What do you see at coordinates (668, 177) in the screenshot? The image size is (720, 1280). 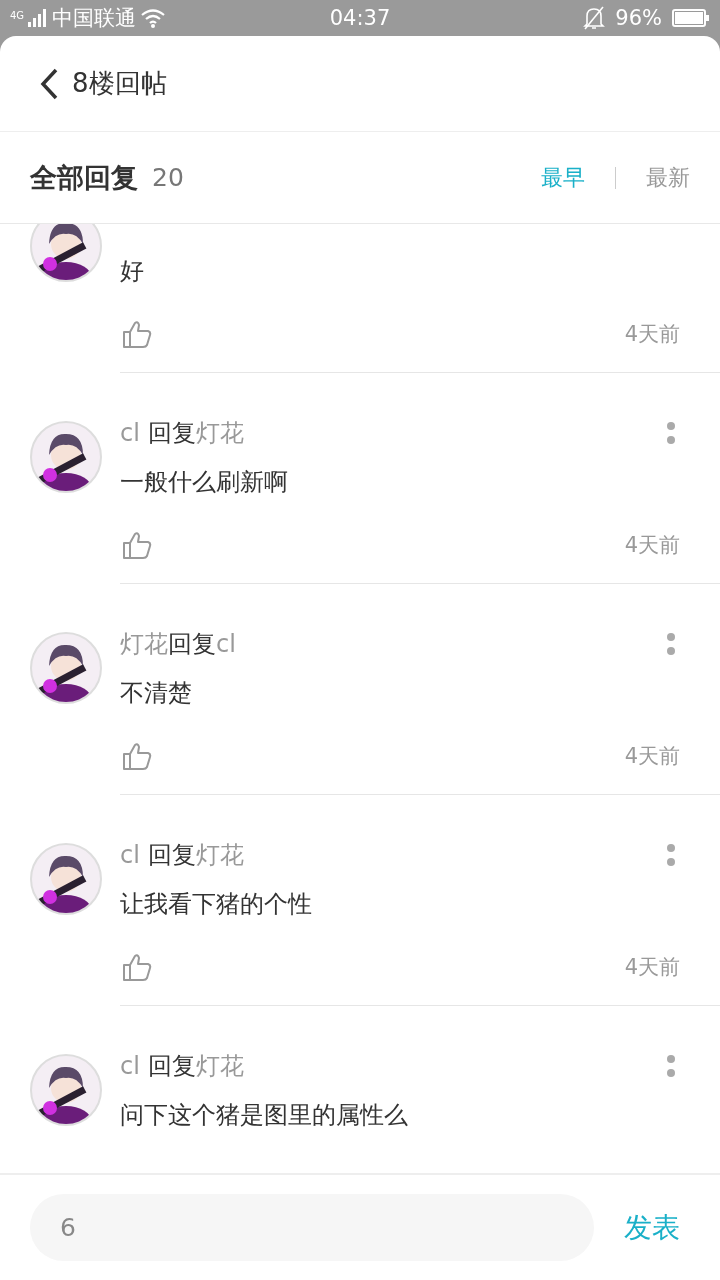 I see `sort-tab: 最新` at bounding box center [668, 177].